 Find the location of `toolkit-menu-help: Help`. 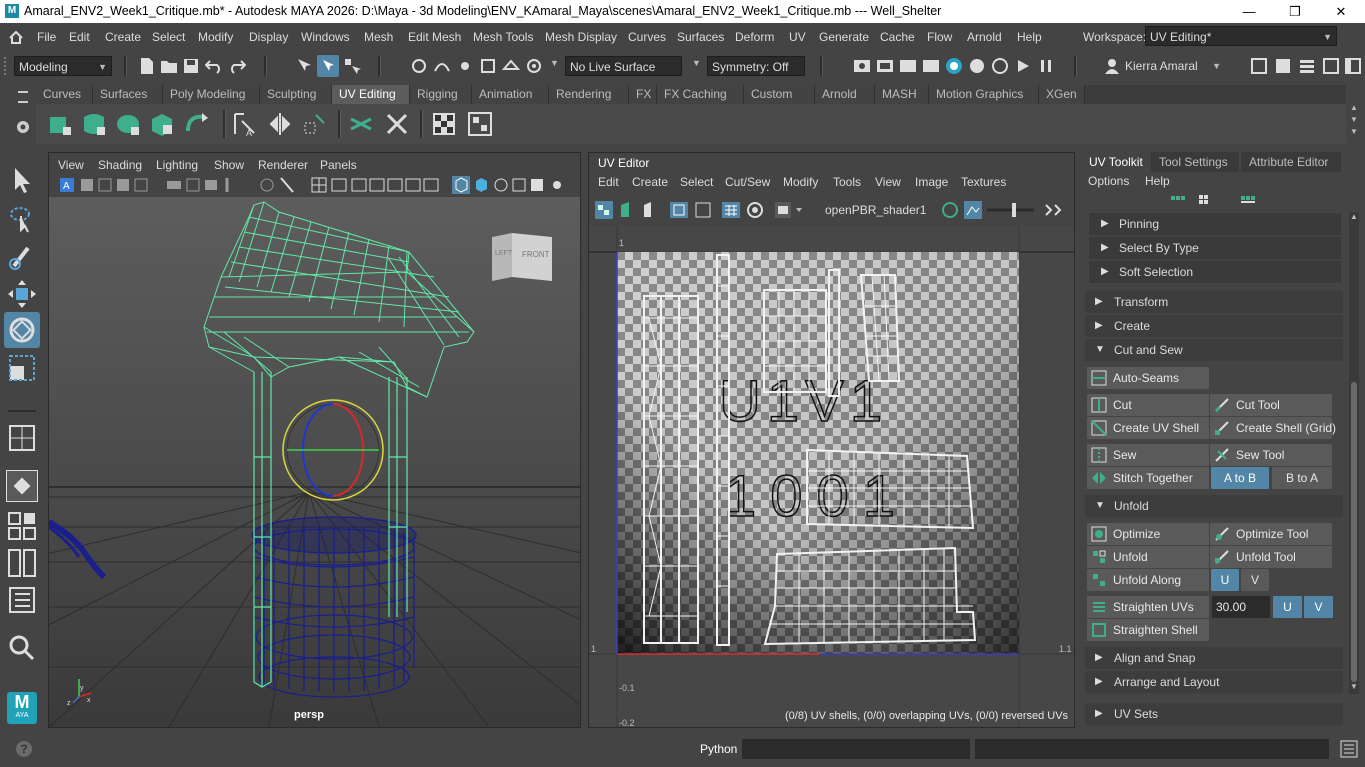

toolkit-menu-help: Help is located at coordinates (1157, 181).